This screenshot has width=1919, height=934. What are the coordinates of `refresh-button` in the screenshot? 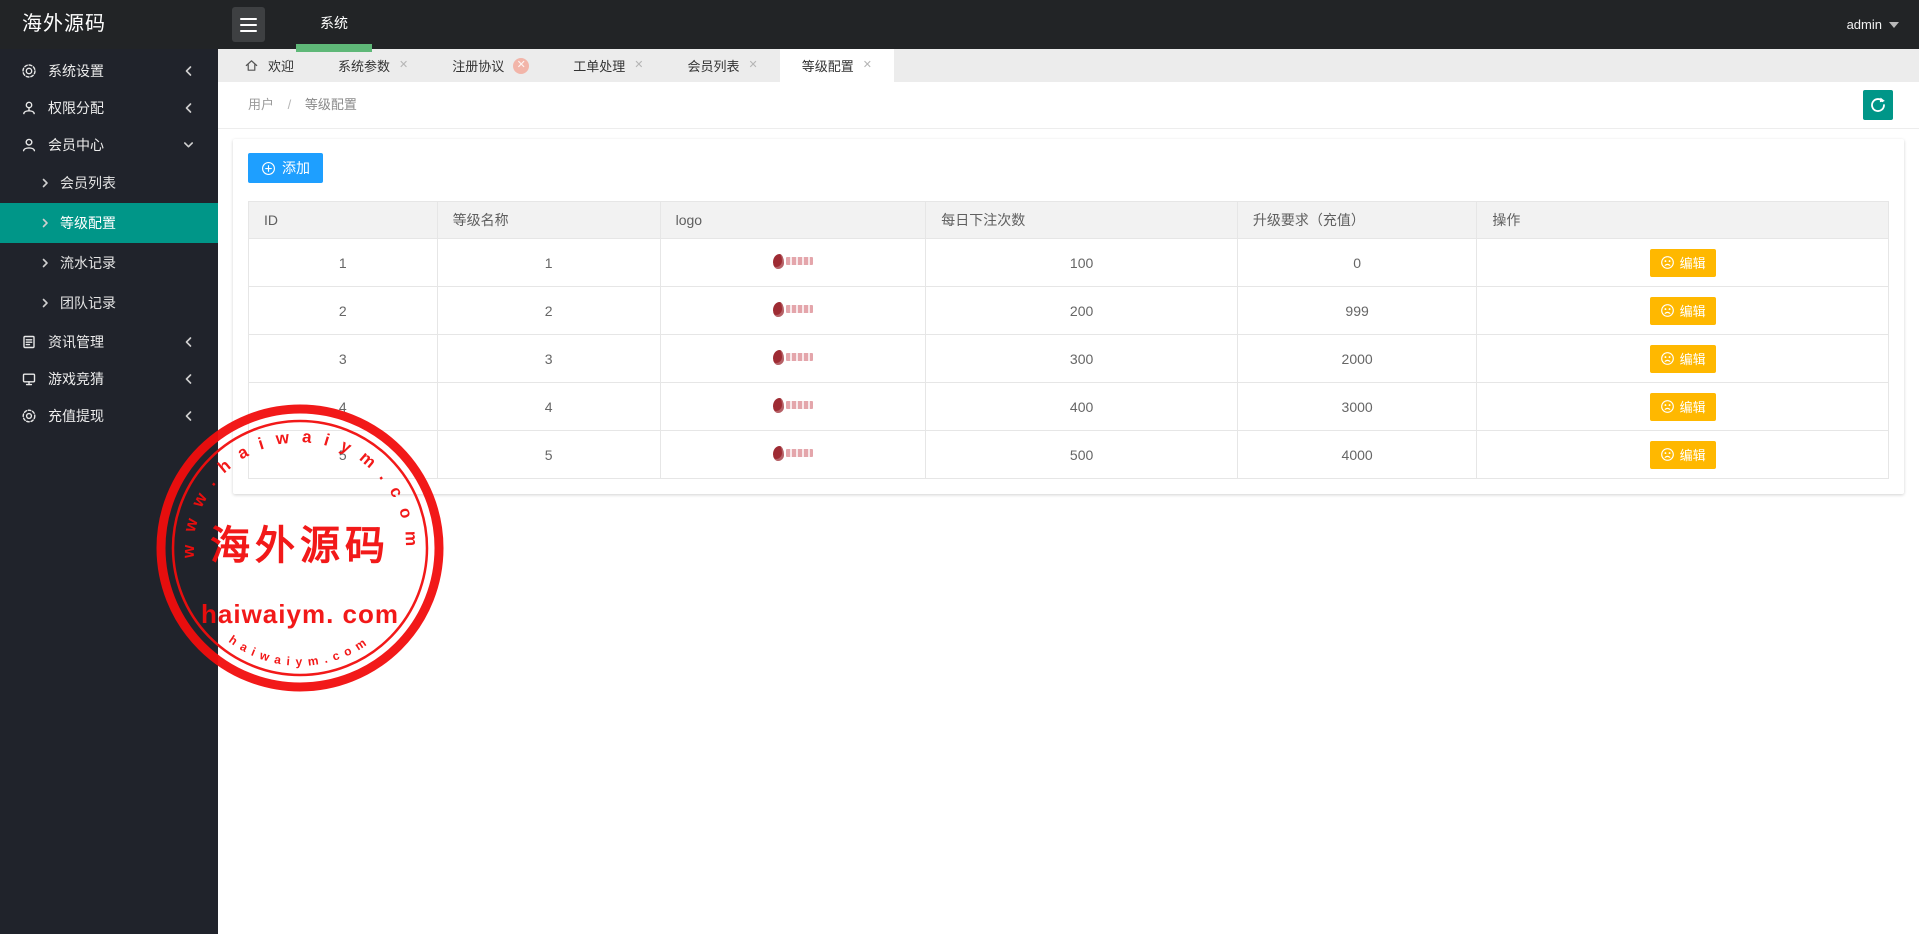 It's located at (1878, 105).